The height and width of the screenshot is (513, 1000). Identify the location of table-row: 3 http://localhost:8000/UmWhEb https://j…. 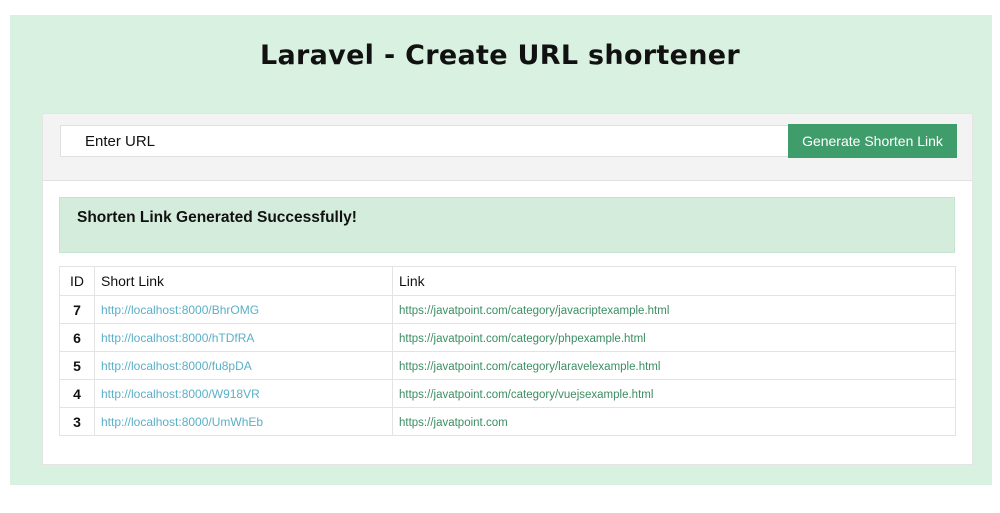
(507, 421).